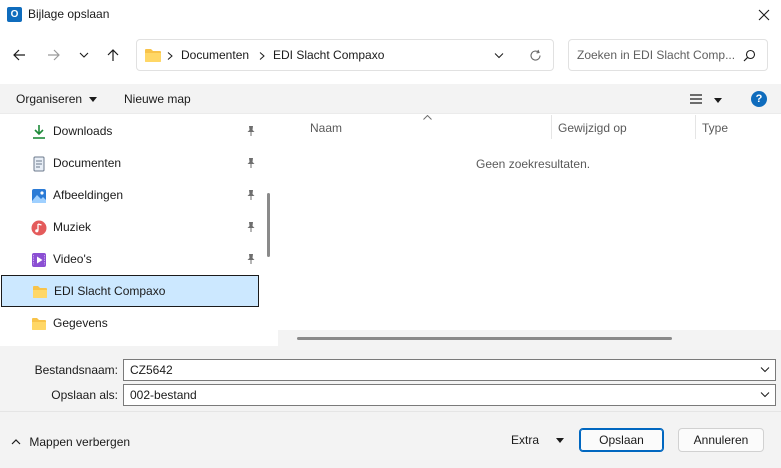  I want to click on column-header-name: Naam, so click(326, 128).